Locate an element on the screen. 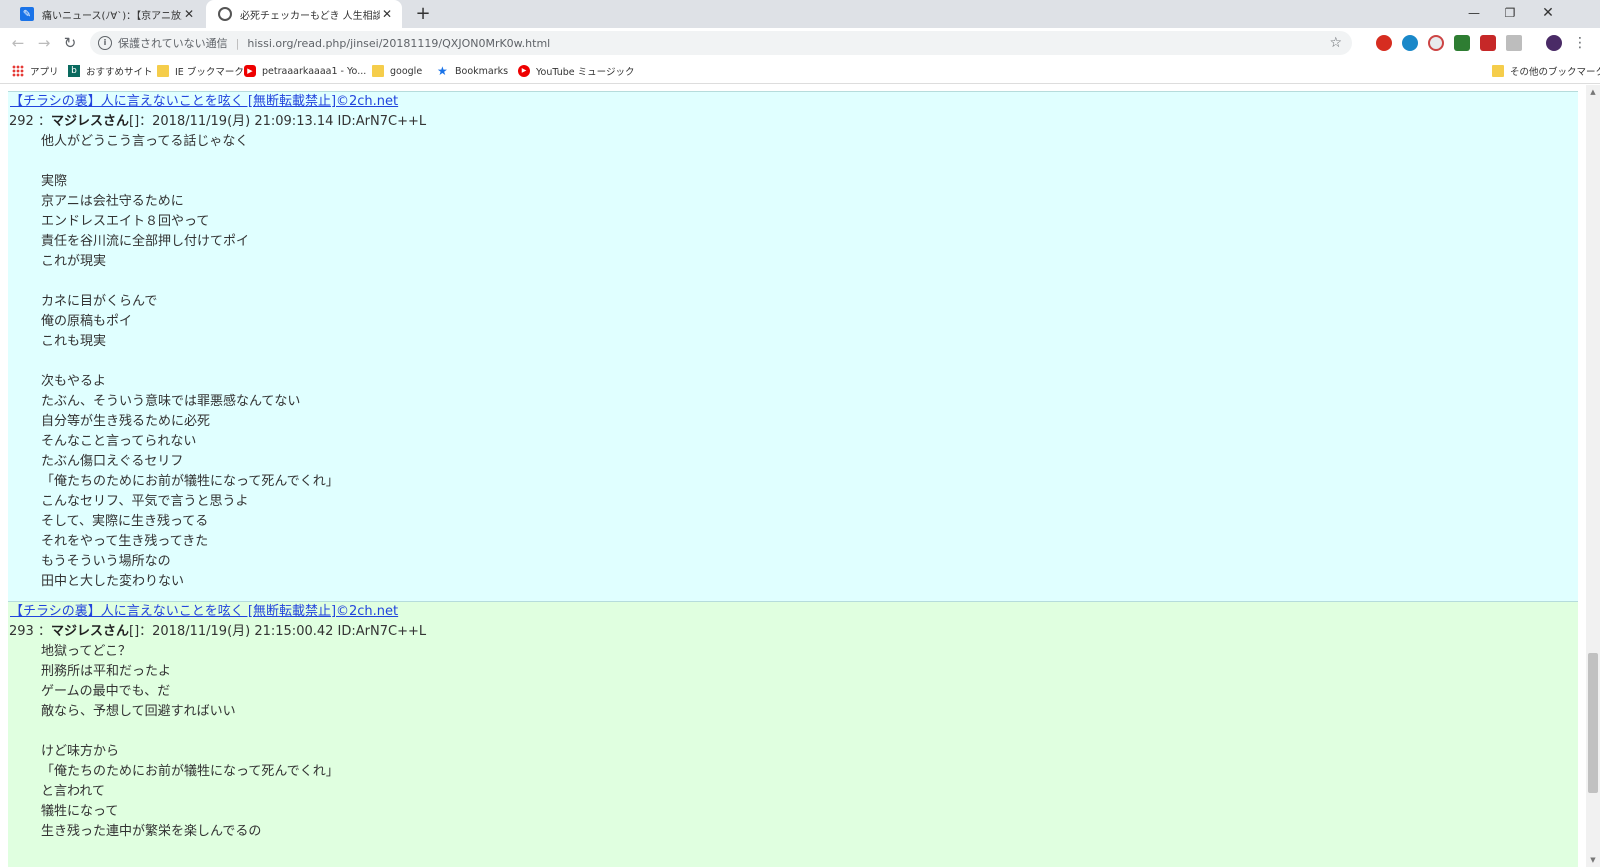 The height and width of the screenshot is (867, 1600). forward-button: → is located at coordinates (44, 43).